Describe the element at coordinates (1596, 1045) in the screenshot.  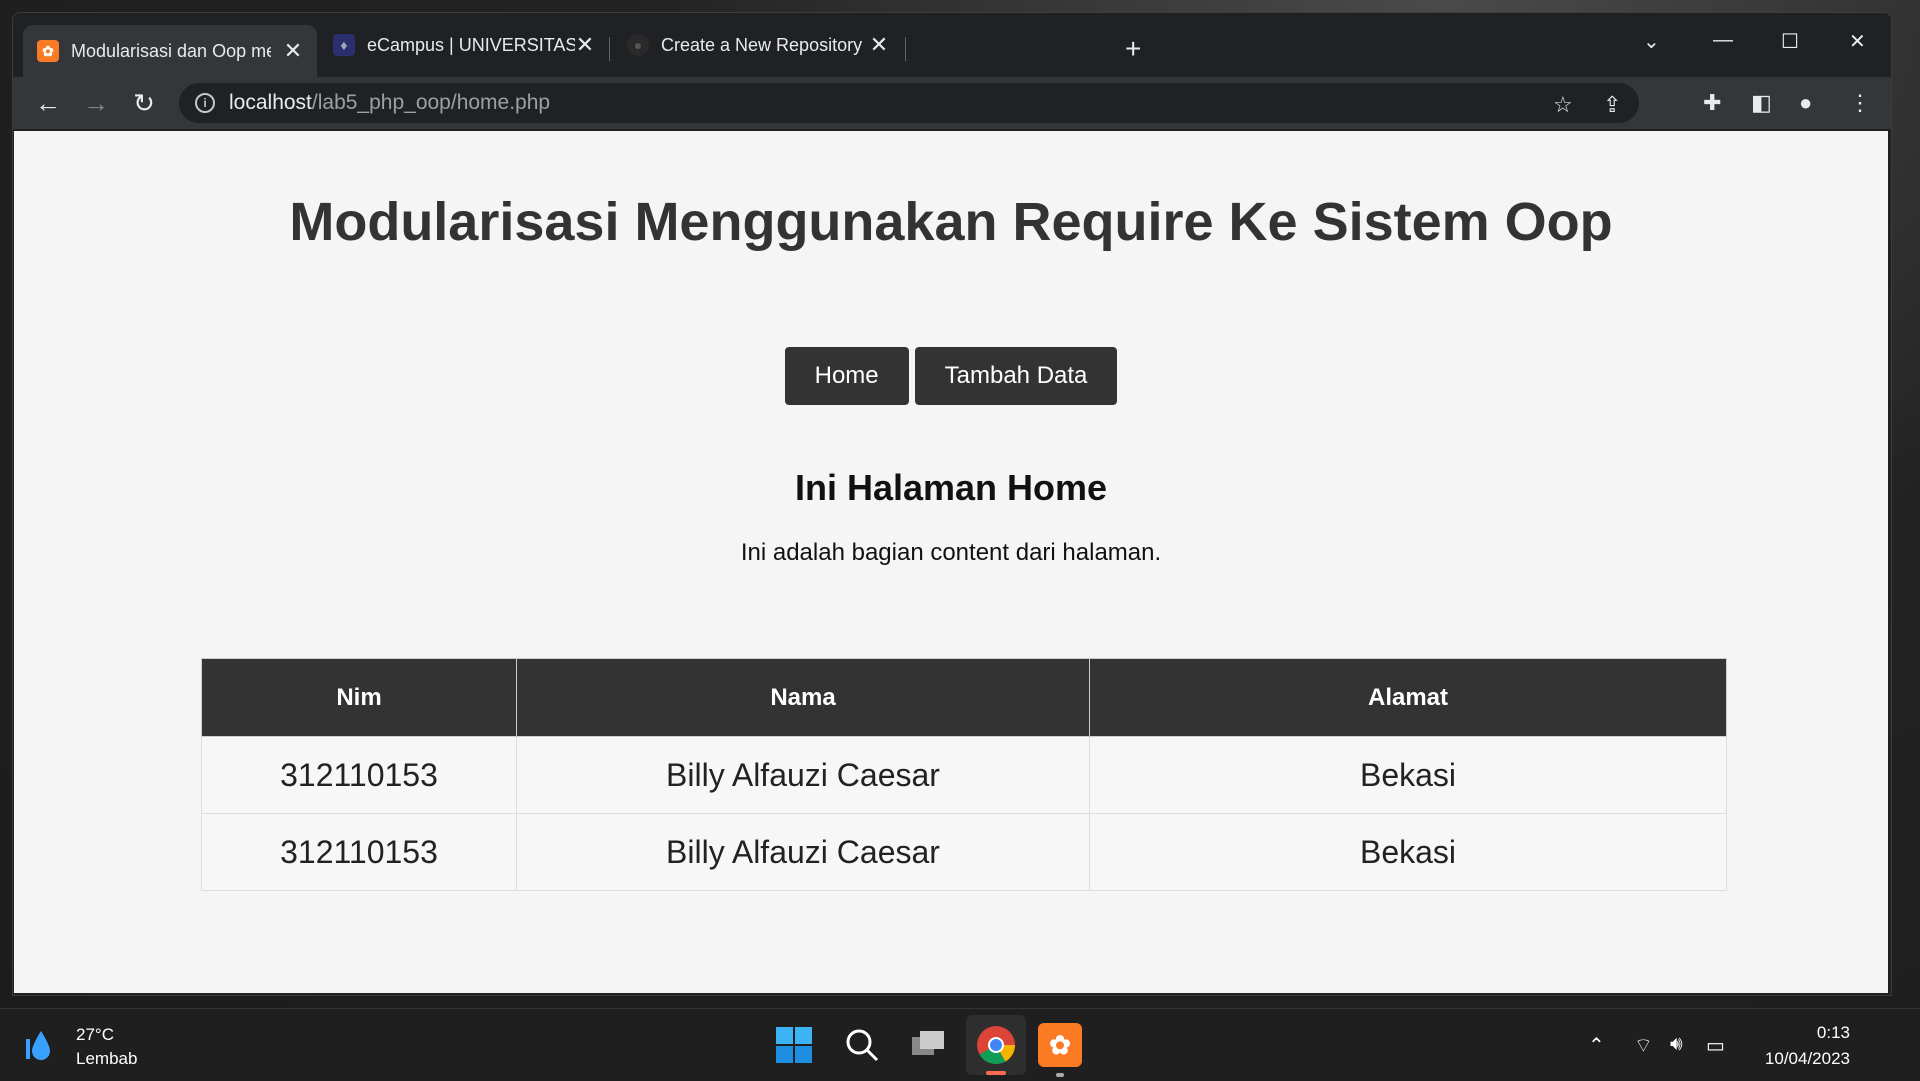
I see `show-hidden-icons-chevron-icon: ⌃` at that location.